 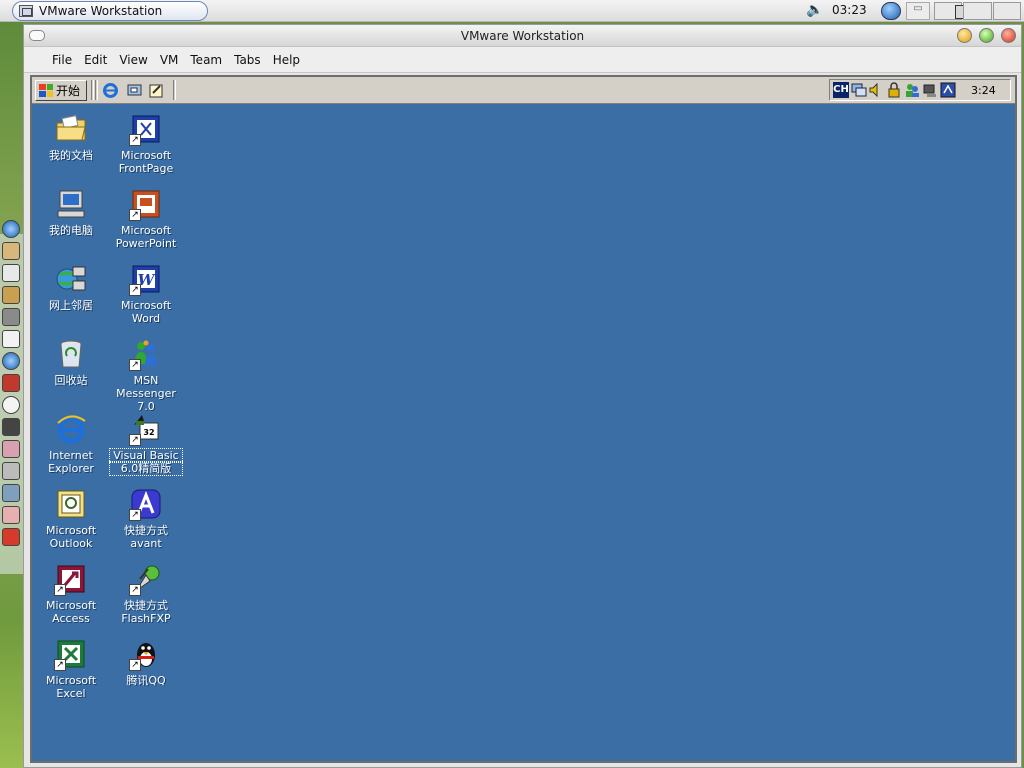 I want to click on lock-tray-icon, so click(x=894, y=90).